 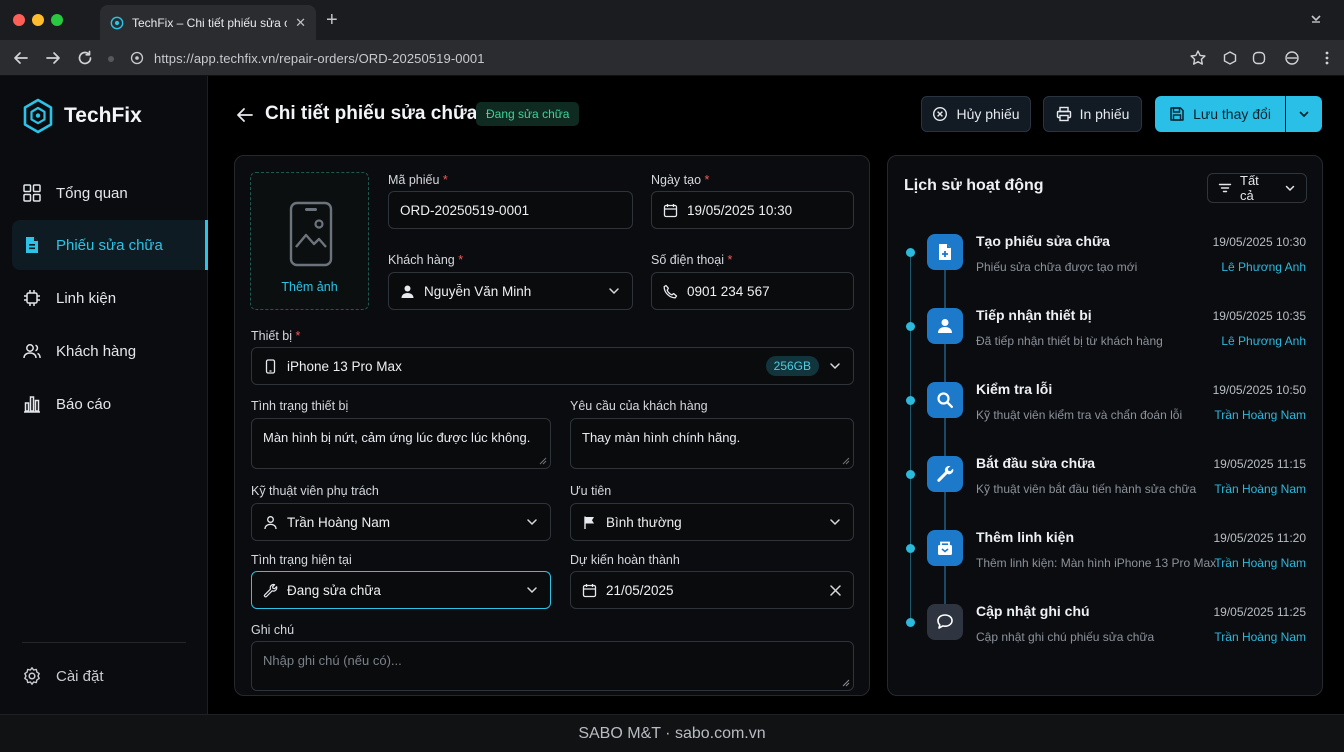 I want to click on extension-icon, so click(x=1230, y=58).